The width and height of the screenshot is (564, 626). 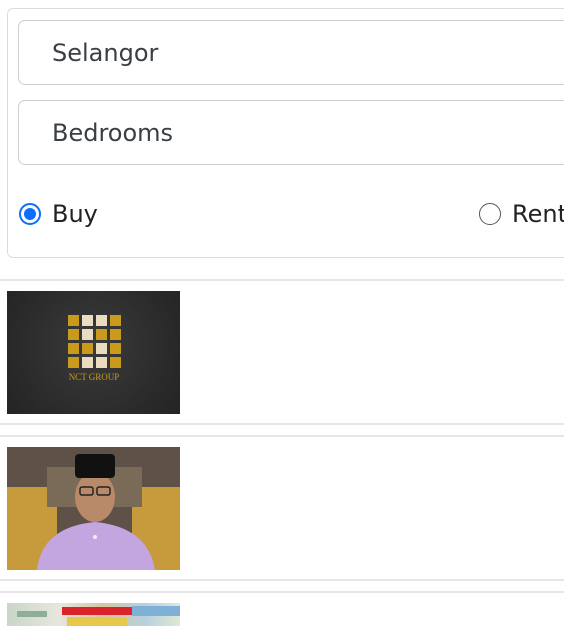 I want to click on buy-radio: Buy, so click(x=58, y=214).